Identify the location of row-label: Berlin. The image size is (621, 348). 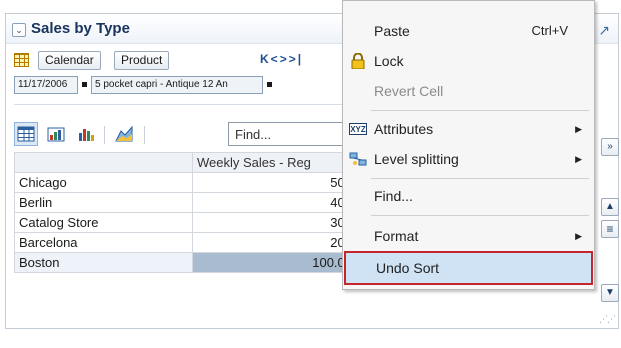
(103, 202).